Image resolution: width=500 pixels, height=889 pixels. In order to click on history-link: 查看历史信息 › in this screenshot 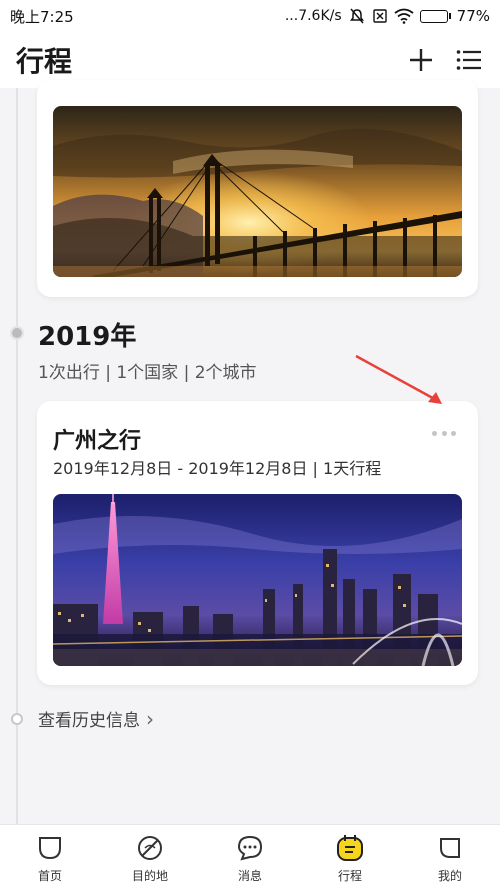, I will do `click(96, 719)`.